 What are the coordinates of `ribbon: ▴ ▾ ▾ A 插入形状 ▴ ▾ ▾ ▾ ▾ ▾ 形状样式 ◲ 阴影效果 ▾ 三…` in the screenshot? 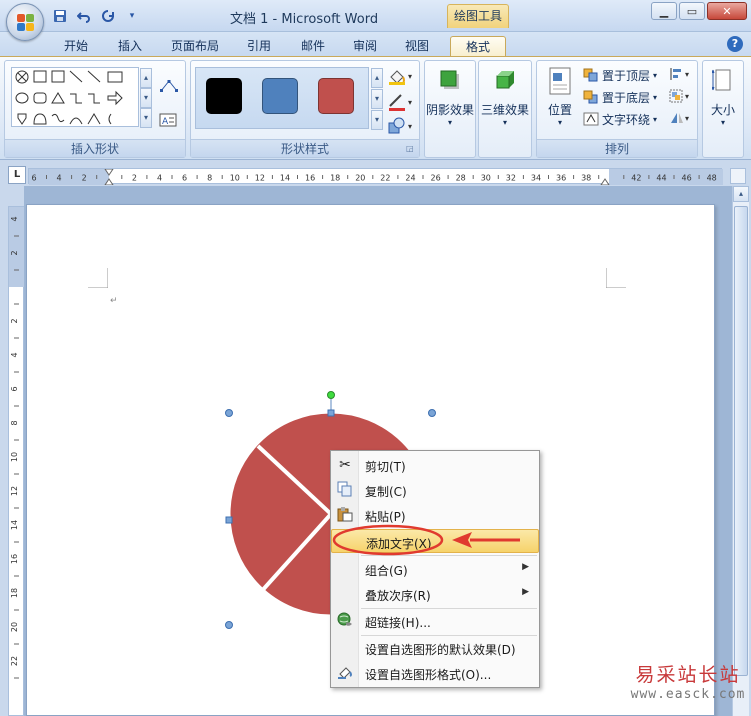 It's located at (375, 108).